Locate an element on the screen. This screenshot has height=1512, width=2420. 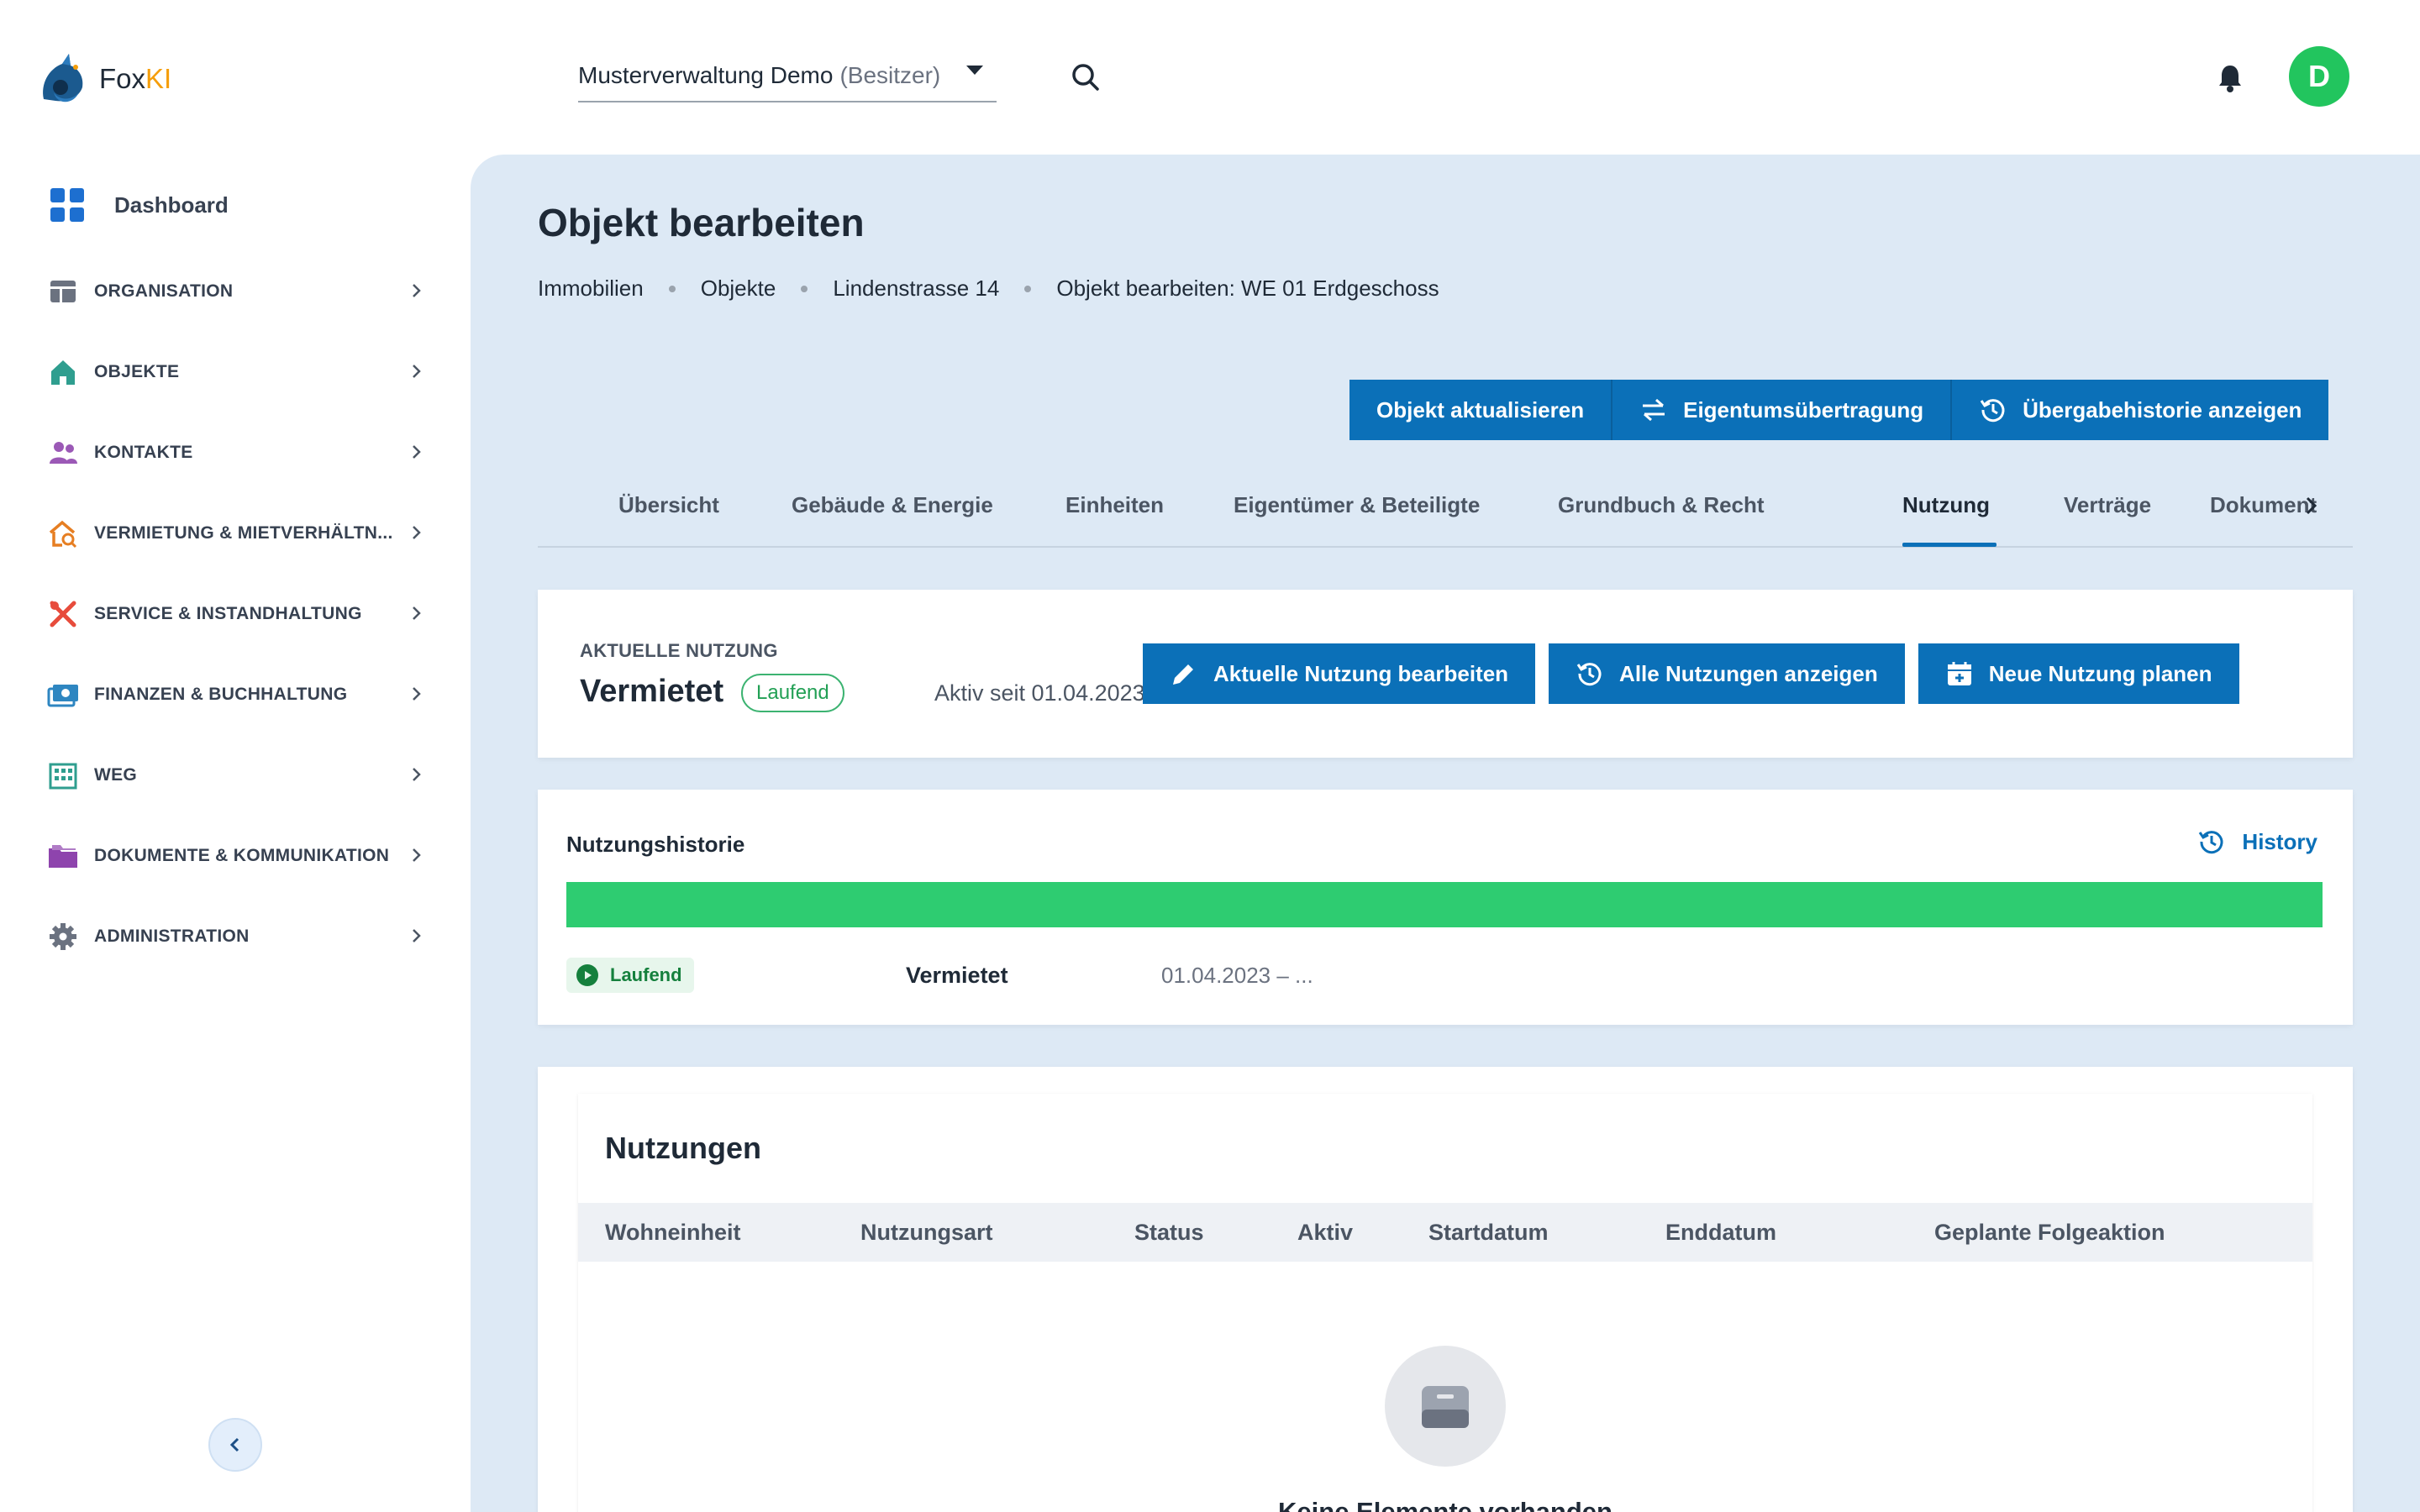
tab-einheiten: Einheiten is located at coordinates (1114, 505).